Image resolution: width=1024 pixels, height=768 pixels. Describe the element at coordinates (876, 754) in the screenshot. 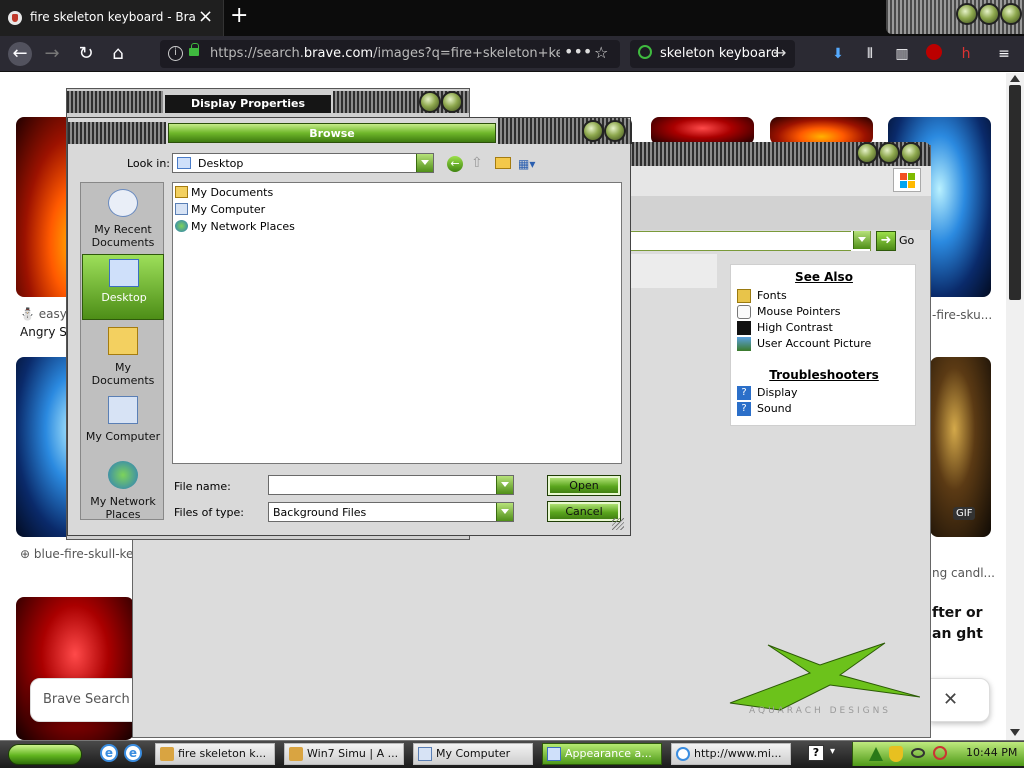

I see `tray-app-icon` at that location.